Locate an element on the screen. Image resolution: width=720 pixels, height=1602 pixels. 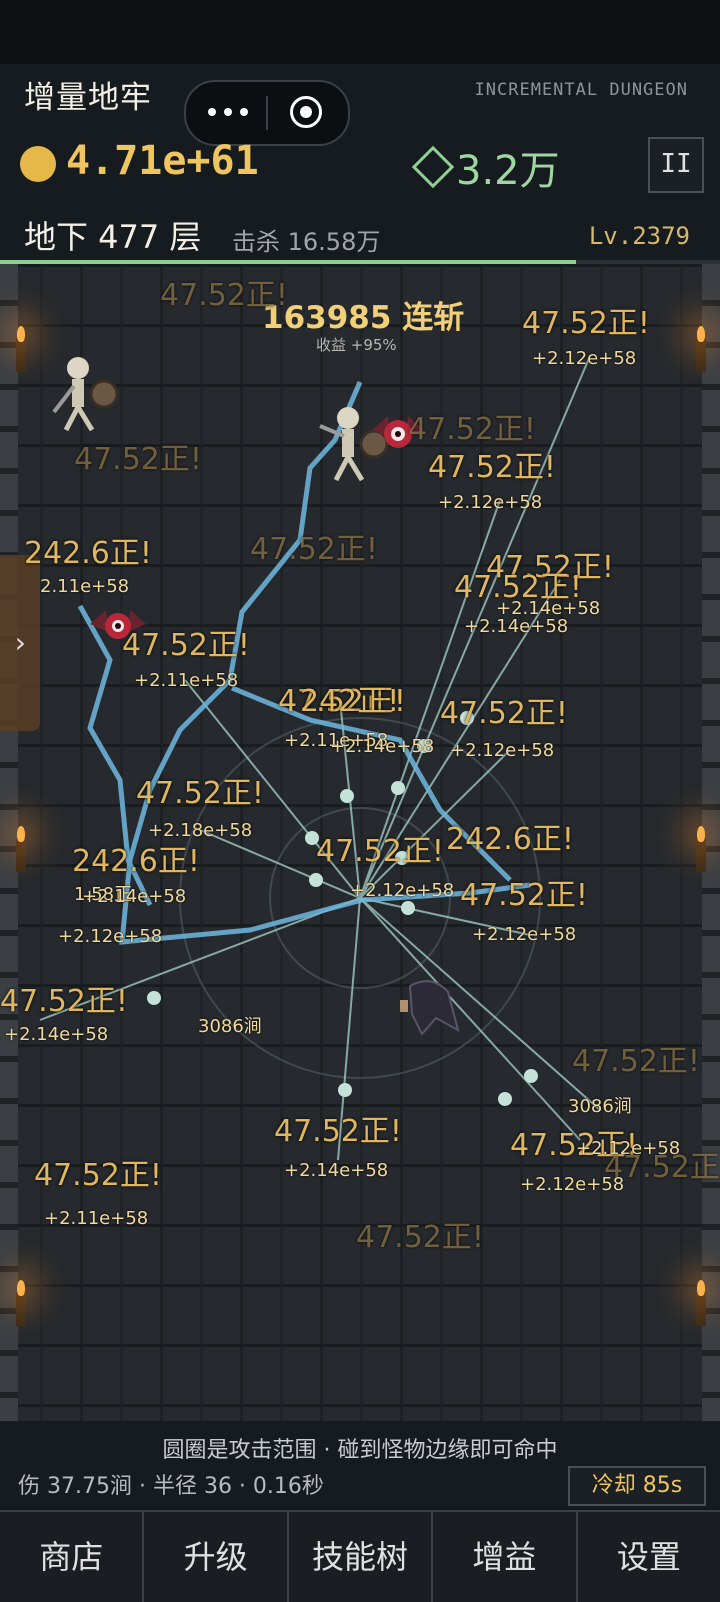
bottom-nav: 商店 升级 技能树 增益 设置 is located at coordinates (360, 1556).